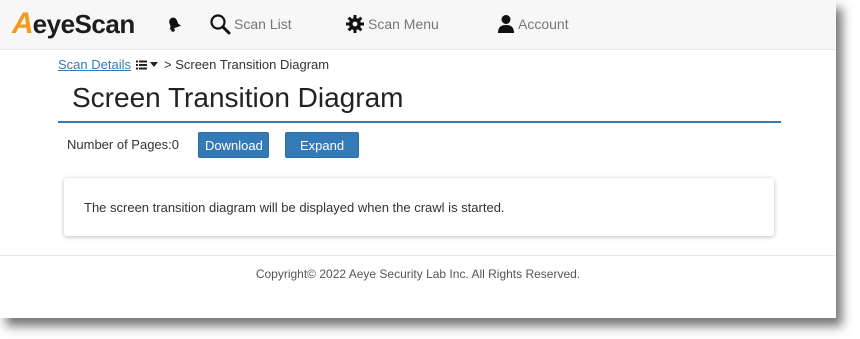 This screenshot has height=339, width=860. Describe the element at coordinates (355, 24) in the screenshot. I see `gear-icon` at that location.